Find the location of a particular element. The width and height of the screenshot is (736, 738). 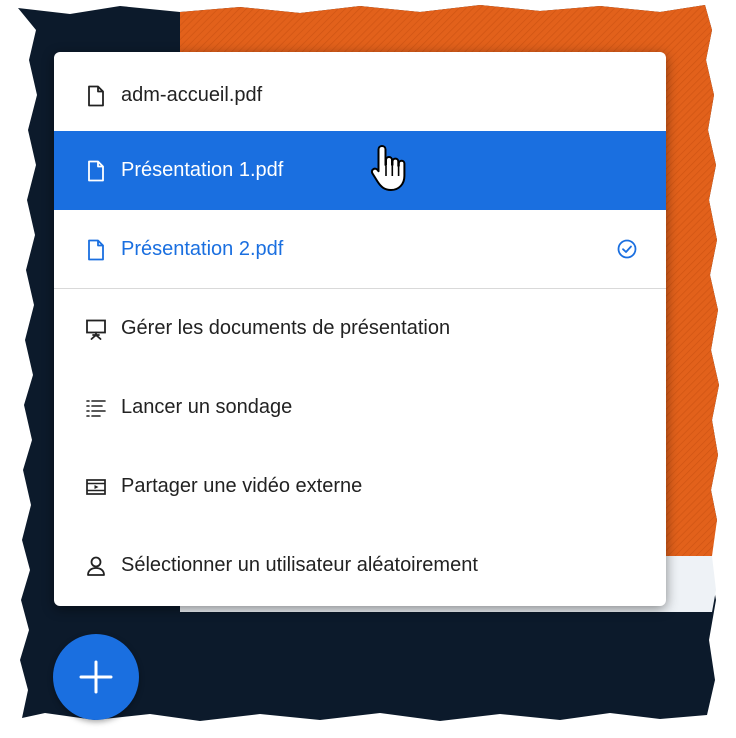

hand-pointer-icon is located at coordinates (388, 168).